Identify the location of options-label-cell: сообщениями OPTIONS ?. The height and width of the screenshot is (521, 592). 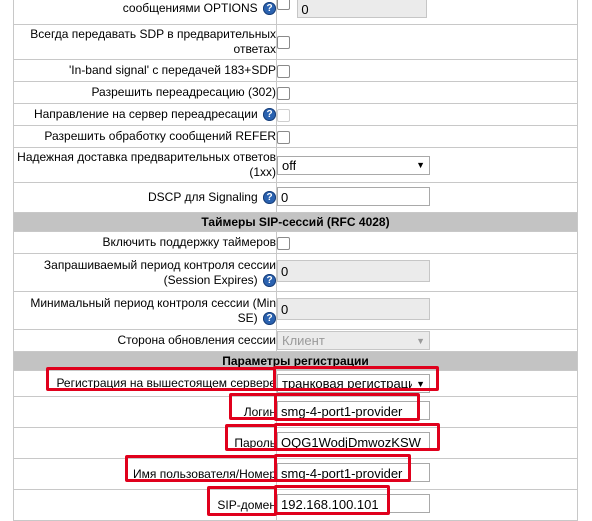
(145, 12).